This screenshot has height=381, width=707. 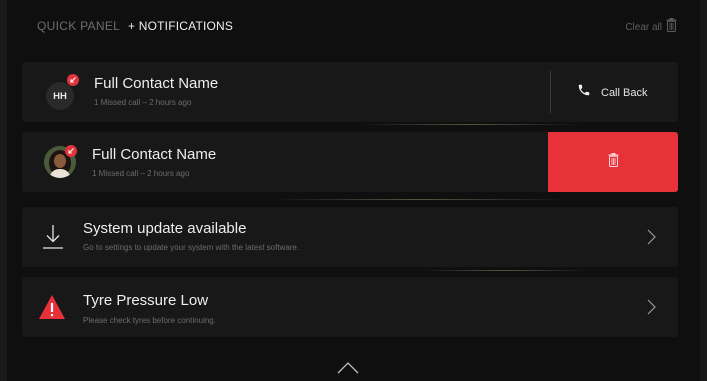 What do you see at coordinates (624, 92) in the screenshot?
I see `call-back-label: Call Back` at bounding box center [624, 92].